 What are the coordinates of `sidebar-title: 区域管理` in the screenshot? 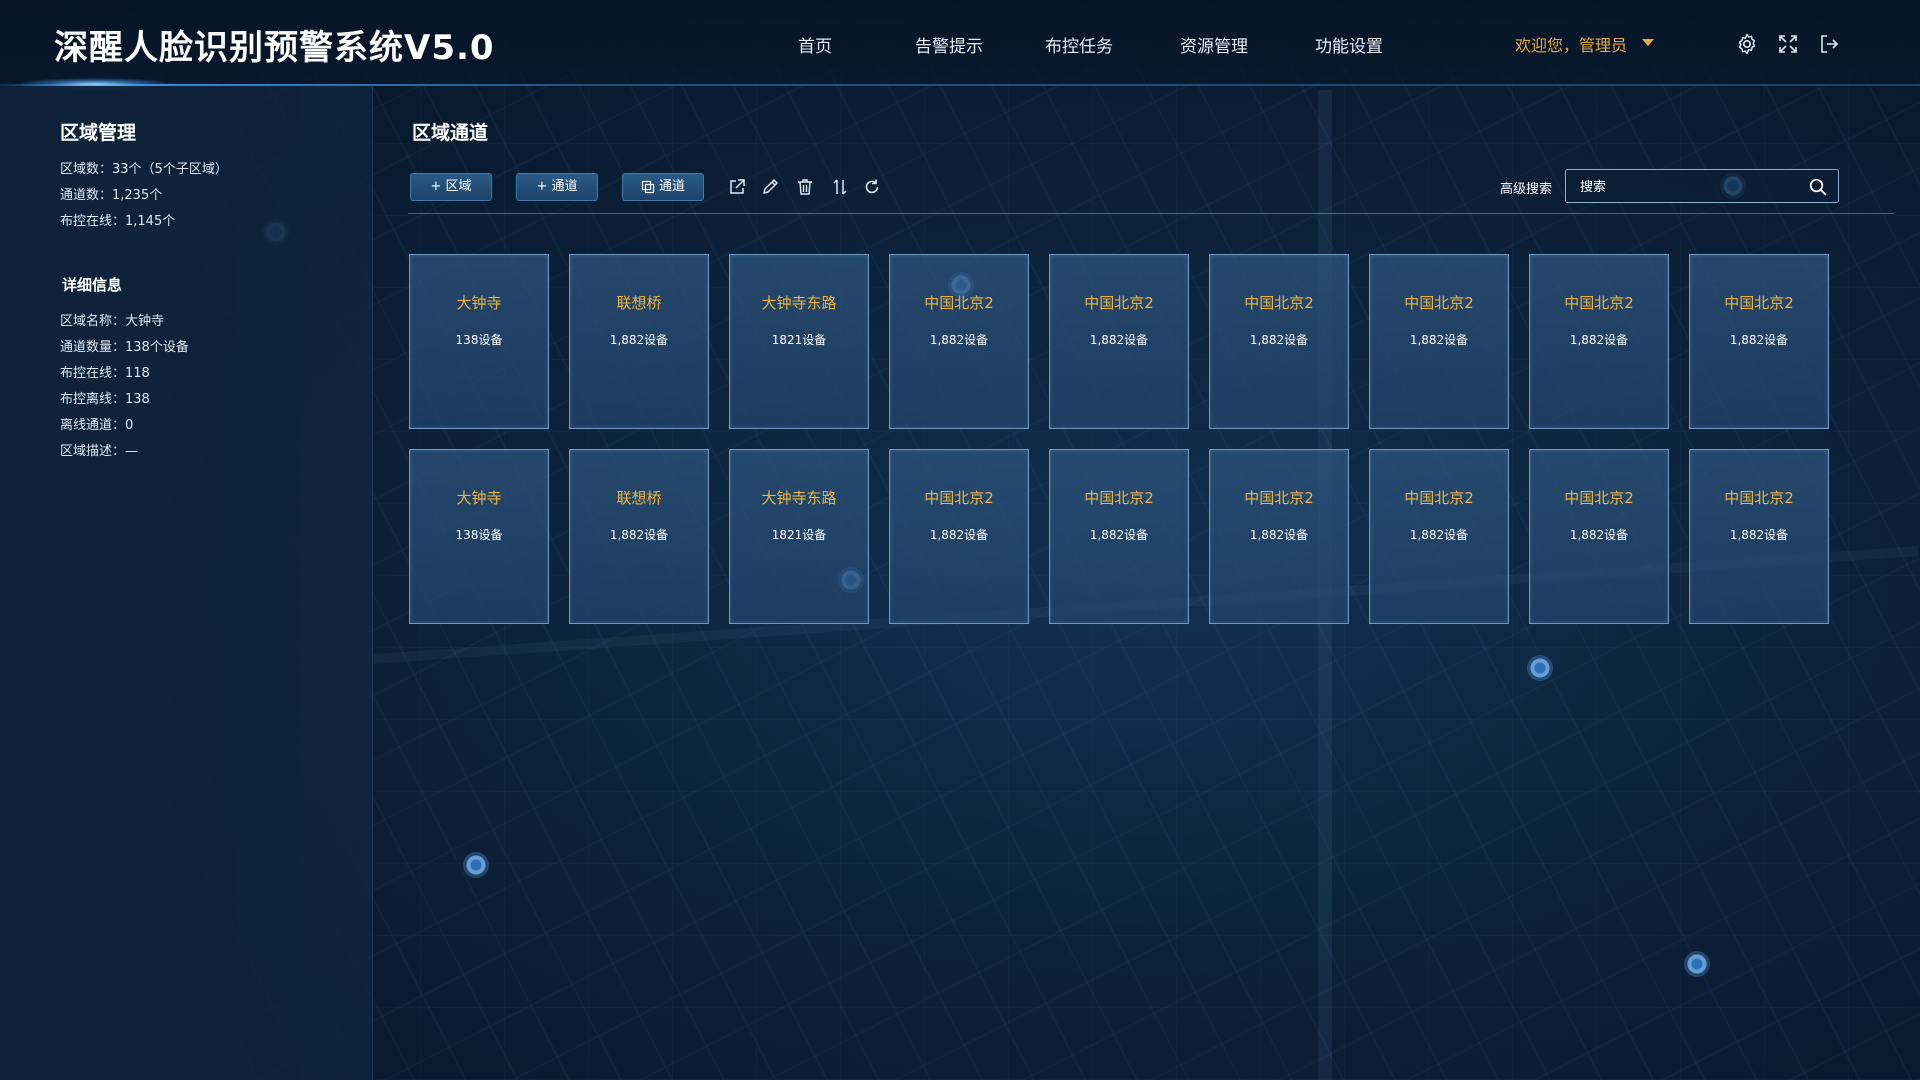 It's located at (98, 133).